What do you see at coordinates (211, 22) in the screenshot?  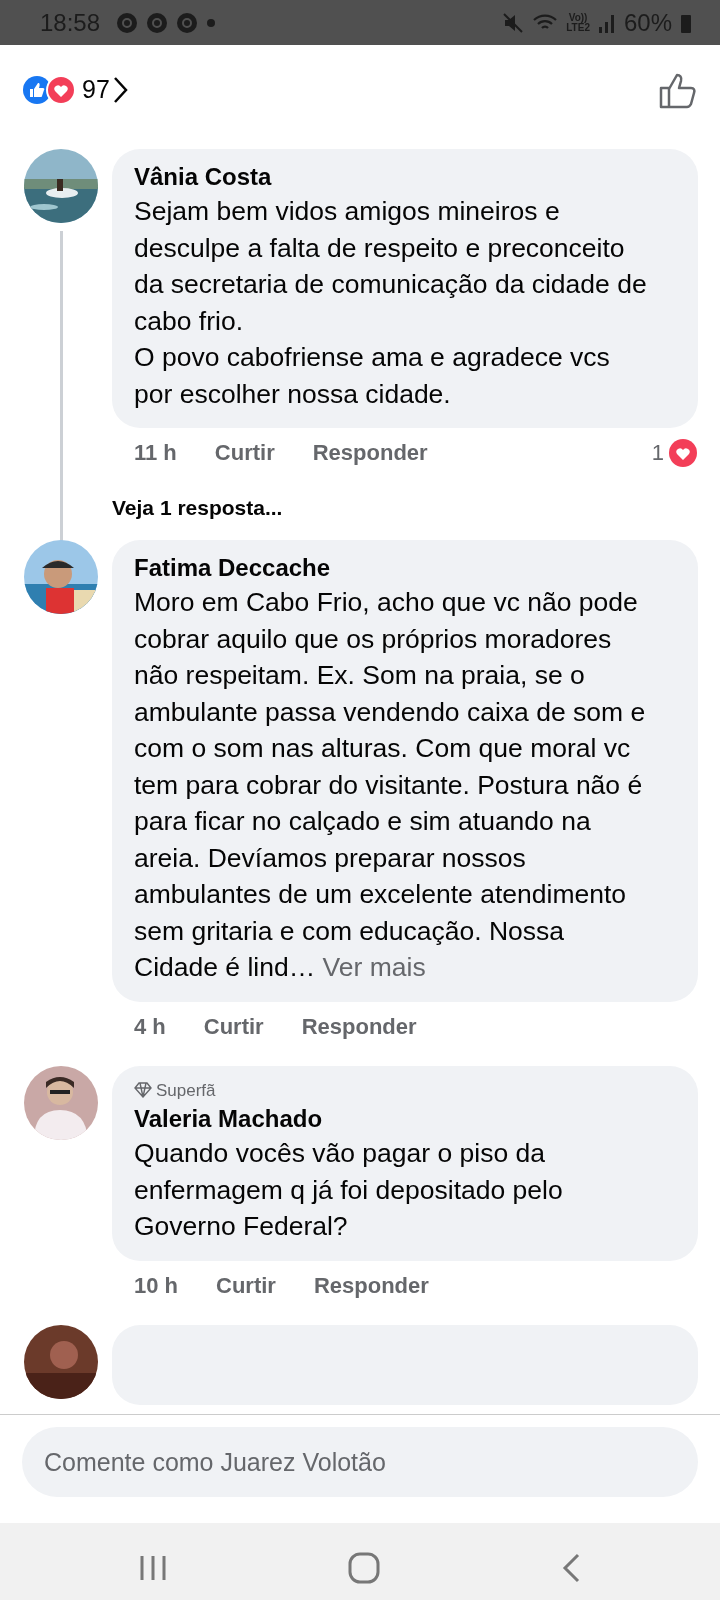 I see `dot-icon` at bounding box center [211, 22].